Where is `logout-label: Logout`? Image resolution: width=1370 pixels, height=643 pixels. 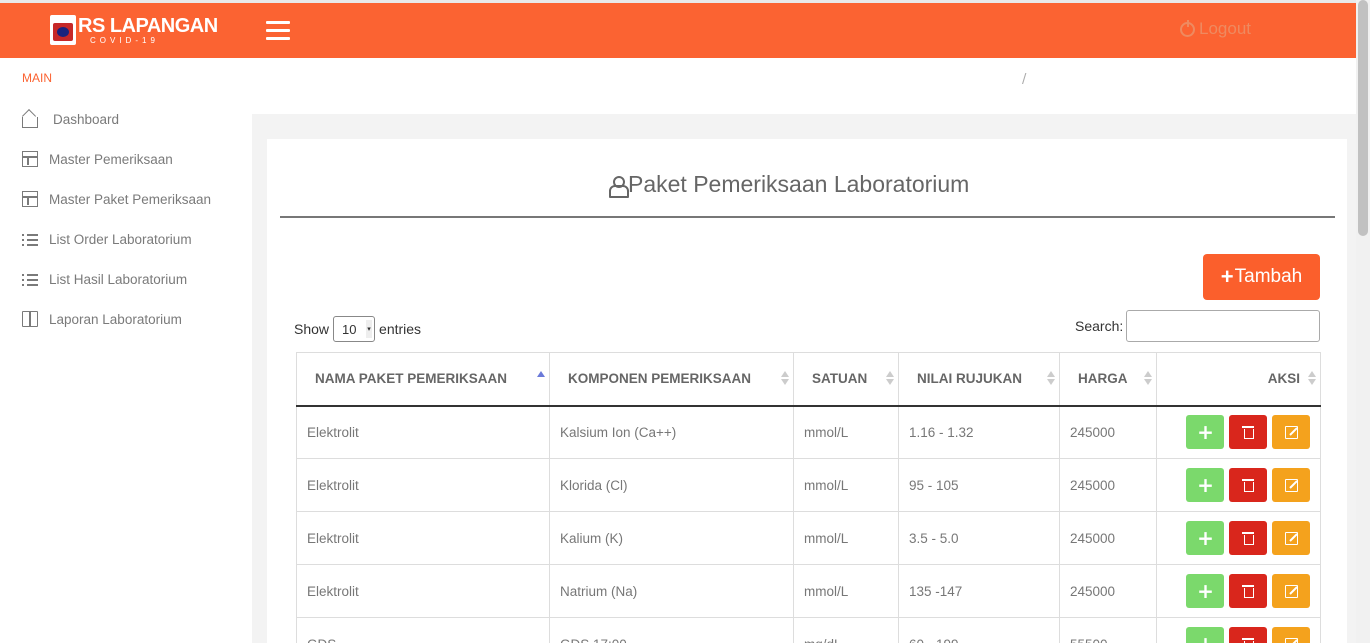 logout-label: Logout is located at coordinates (1225, 28).